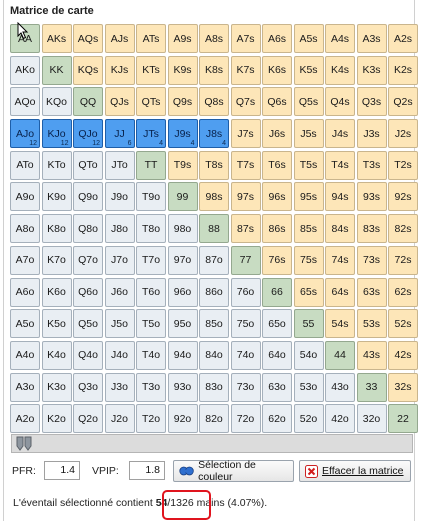 The image size is (423, 521). What do you see at coordinates (214, 419) in the screenshot?
I see `hand-cell: 82o` at bounding box center [214, 419].